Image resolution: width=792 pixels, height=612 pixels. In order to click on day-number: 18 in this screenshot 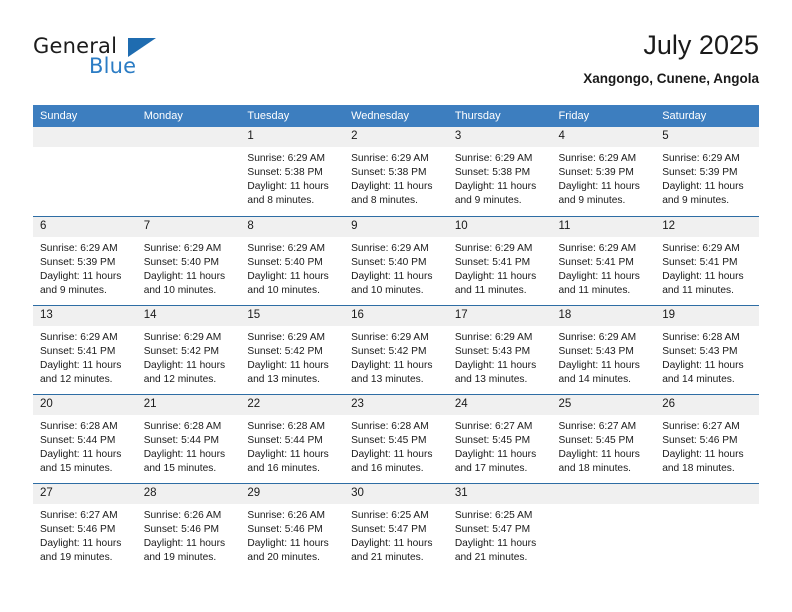, I will do `click(603, 315)`.